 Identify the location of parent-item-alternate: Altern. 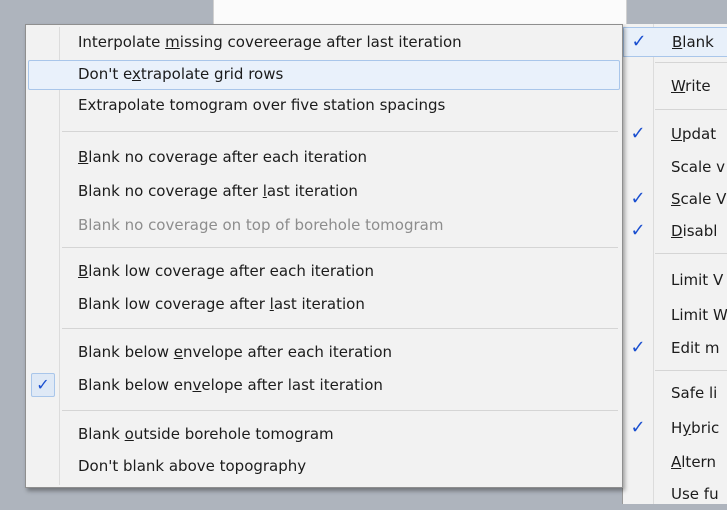
(675, 463).